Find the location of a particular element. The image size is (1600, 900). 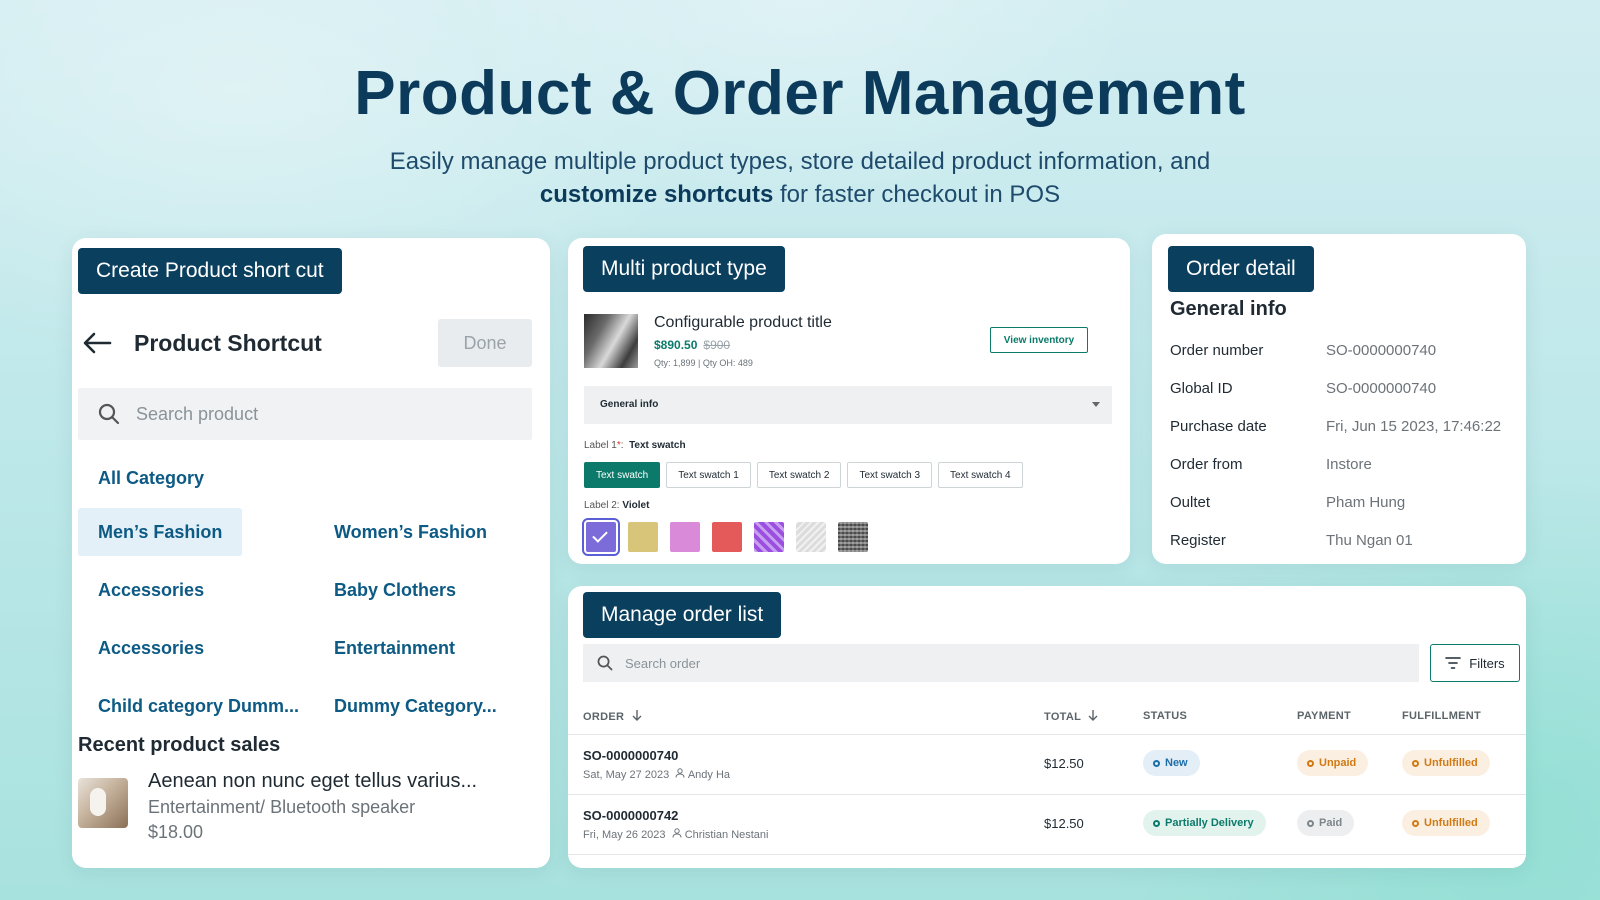

filter-icon is located at coordinates (1453, 663).